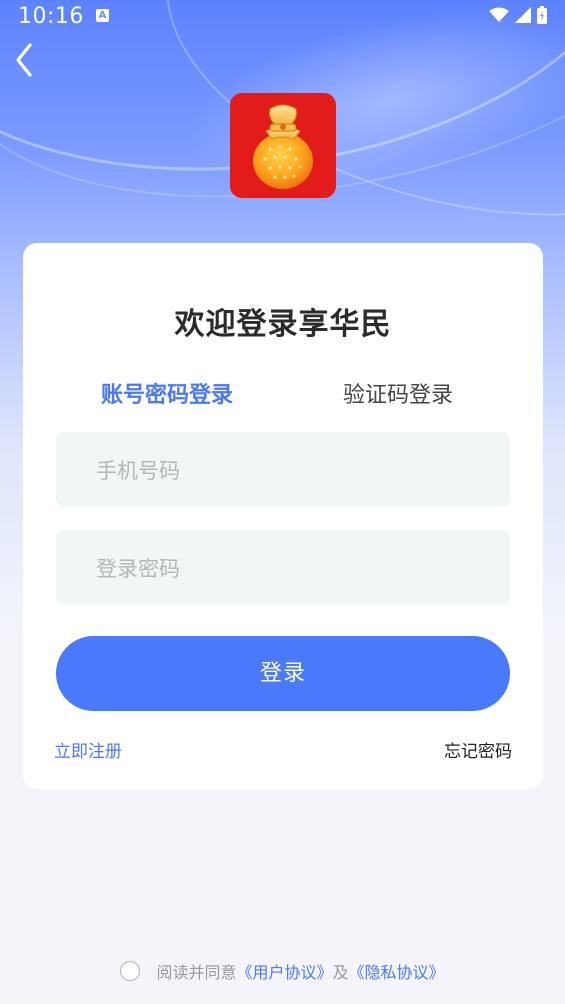  Describe the element at coordinates (398, 393) in the screenshot. I see `tab-code-login: 验证码登录` at that location.